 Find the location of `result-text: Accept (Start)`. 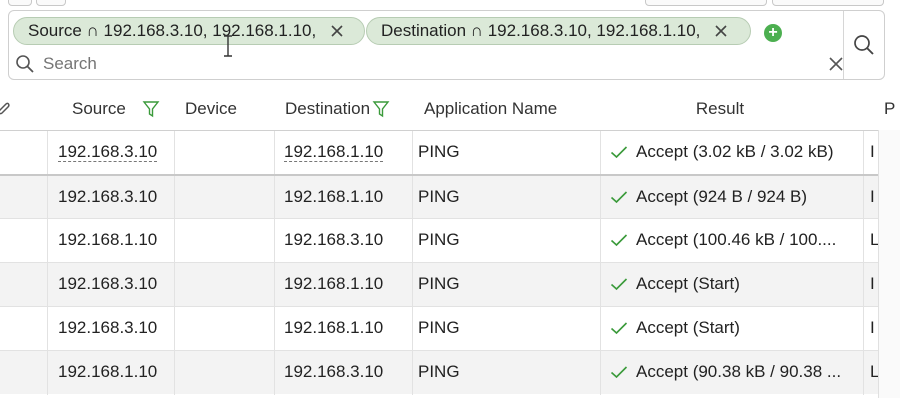

result-text: Accept (Start) is located at coordinates (688, 327).